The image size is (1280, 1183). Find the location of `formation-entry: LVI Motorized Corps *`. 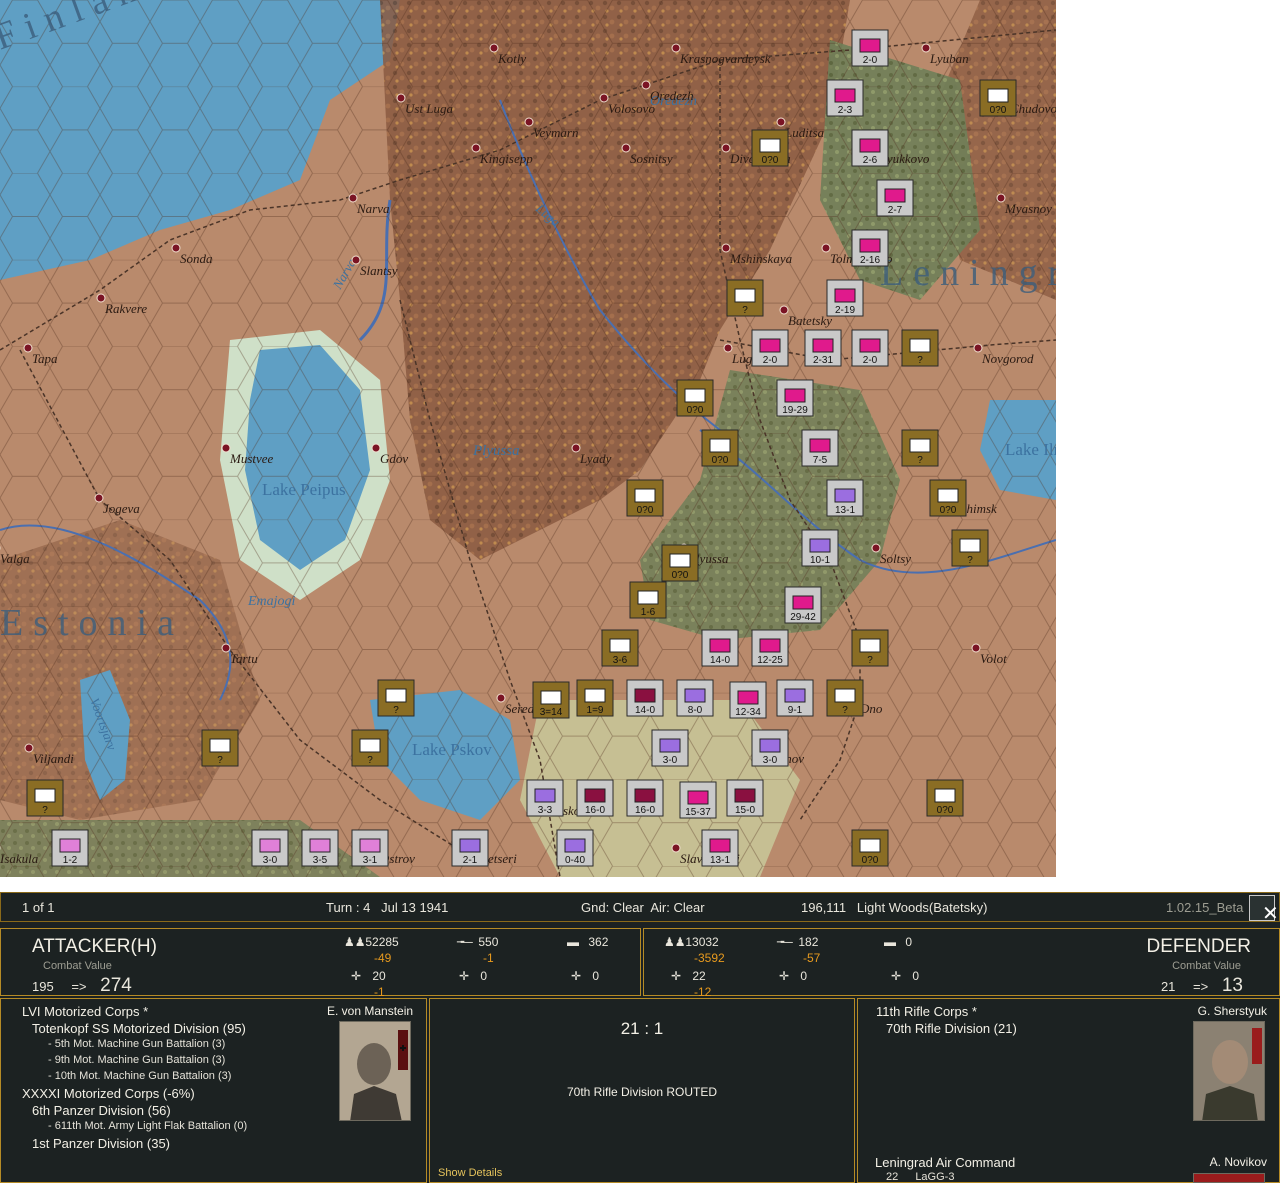

formation-entry: LVI Motorized Corps * is located at coordinates (85, 1011).